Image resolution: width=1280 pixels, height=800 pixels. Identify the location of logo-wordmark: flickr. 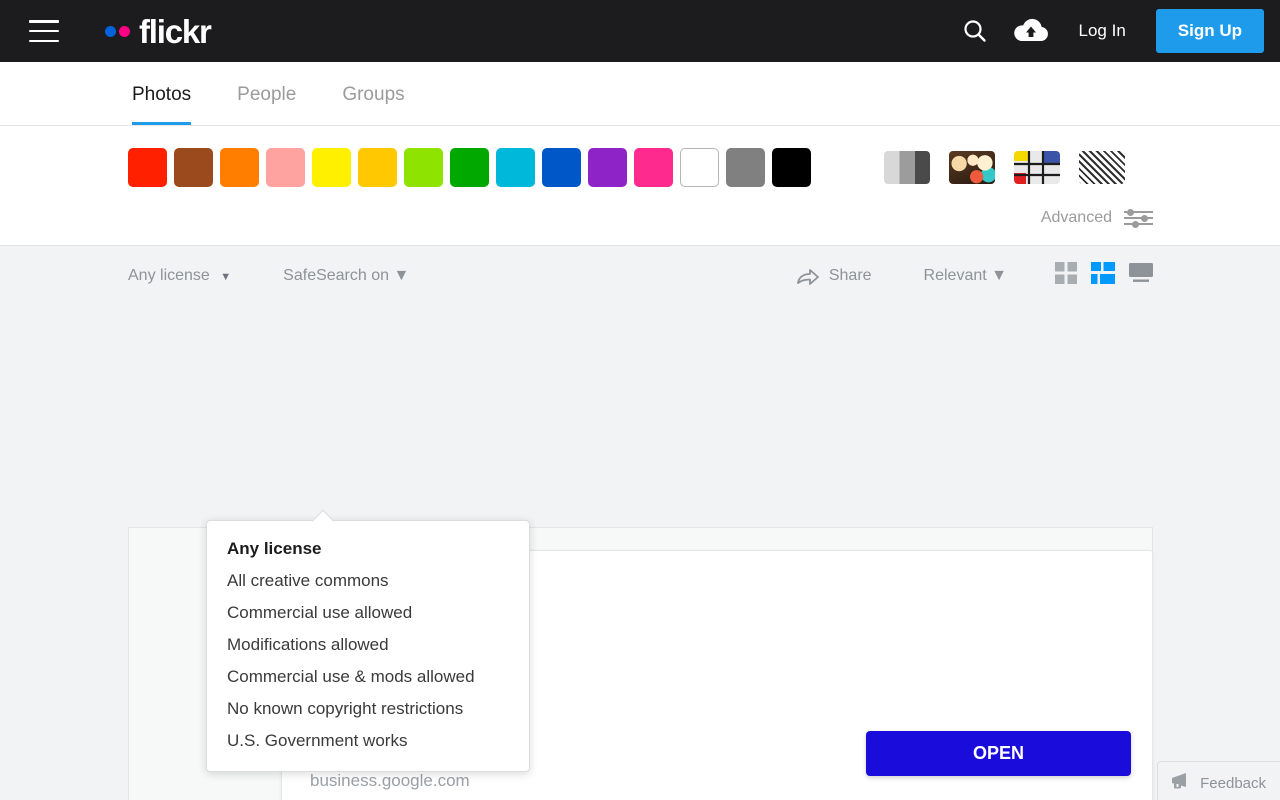
(175, 31).